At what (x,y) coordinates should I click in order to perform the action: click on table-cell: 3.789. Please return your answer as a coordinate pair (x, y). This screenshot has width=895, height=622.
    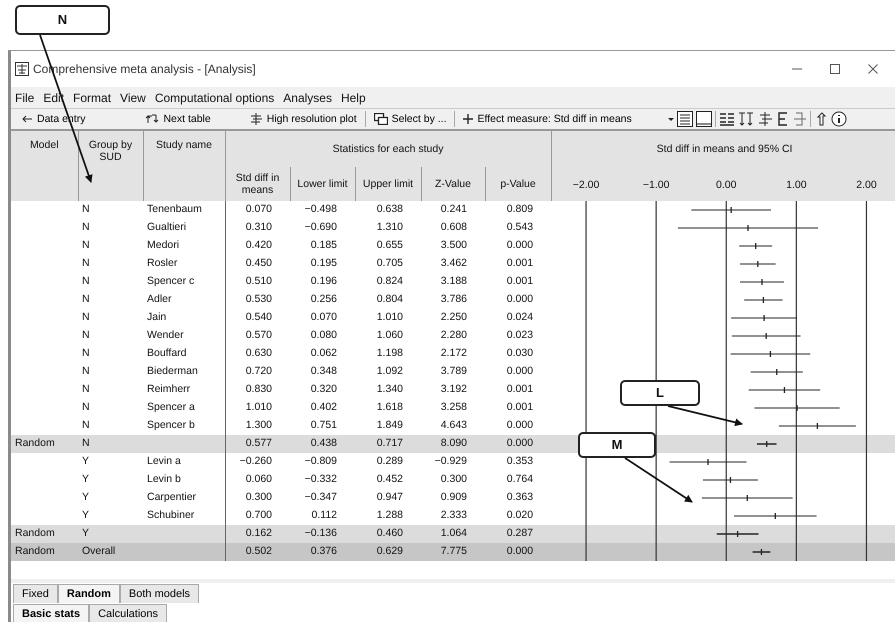
    Looking at the image, I should click on (453, 371).